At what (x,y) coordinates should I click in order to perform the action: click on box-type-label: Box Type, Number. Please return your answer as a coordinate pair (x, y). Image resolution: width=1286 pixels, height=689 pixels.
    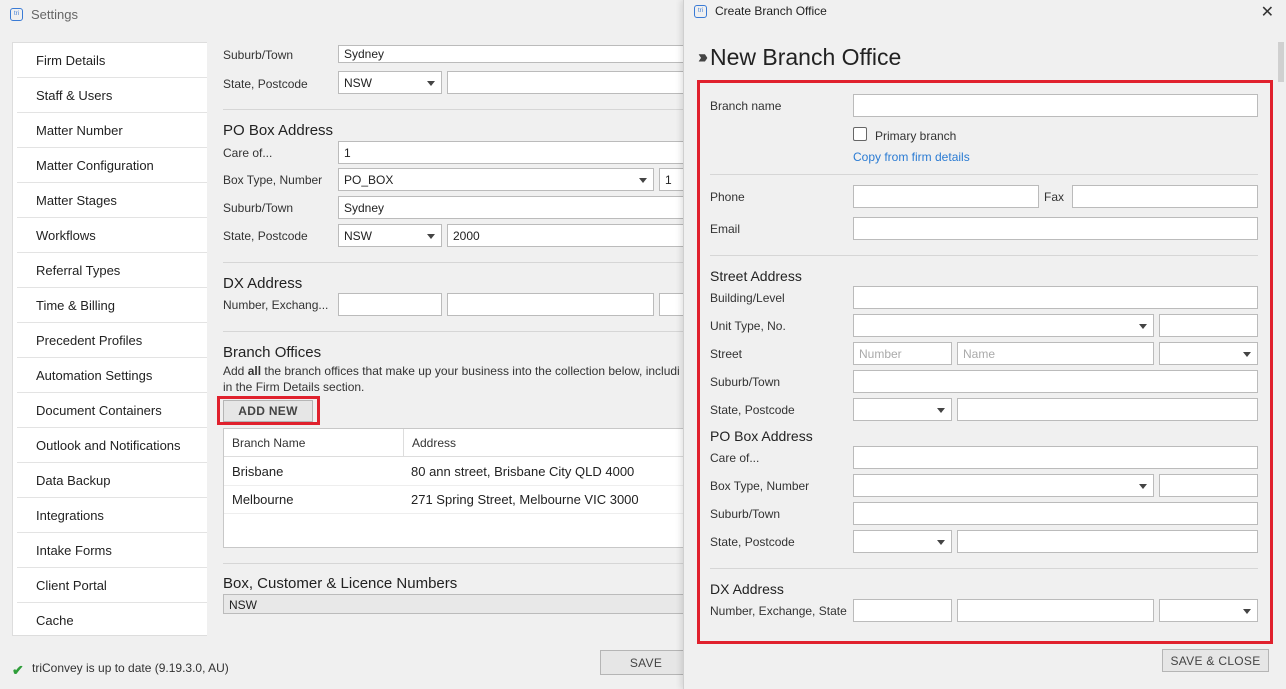
    Looking at the image, I should click on (273, 180).